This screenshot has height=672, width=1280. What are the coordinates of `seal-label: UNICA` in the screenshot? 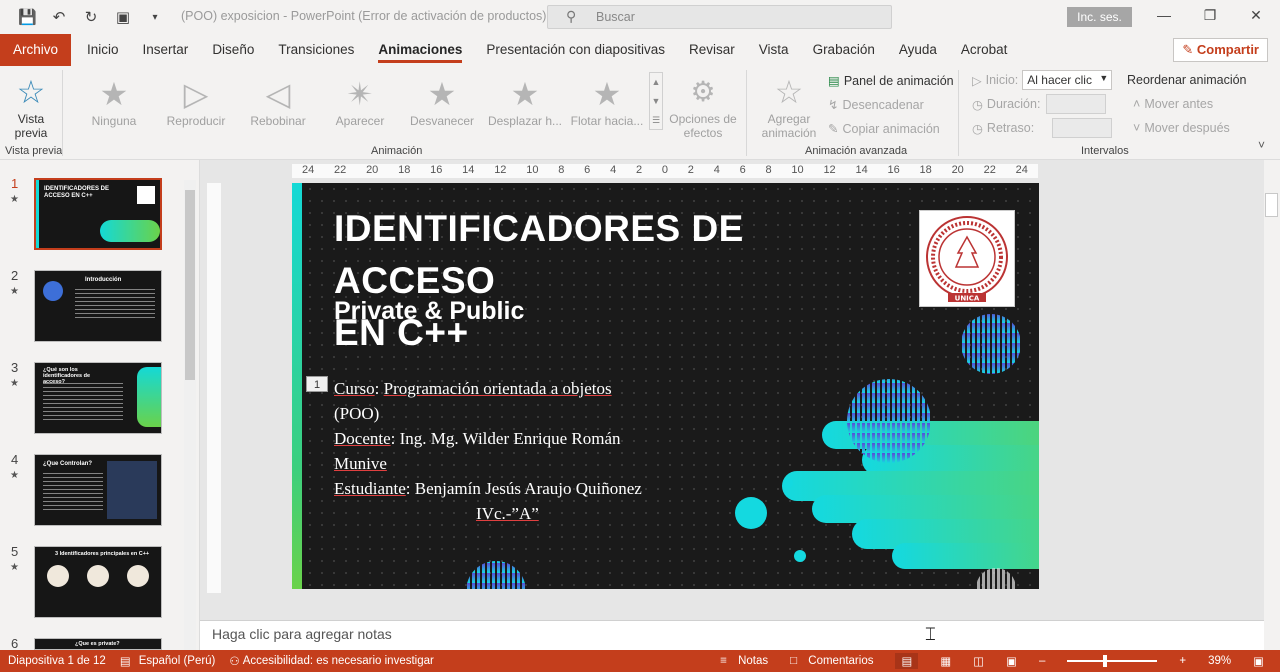 It's located at (967, 299).